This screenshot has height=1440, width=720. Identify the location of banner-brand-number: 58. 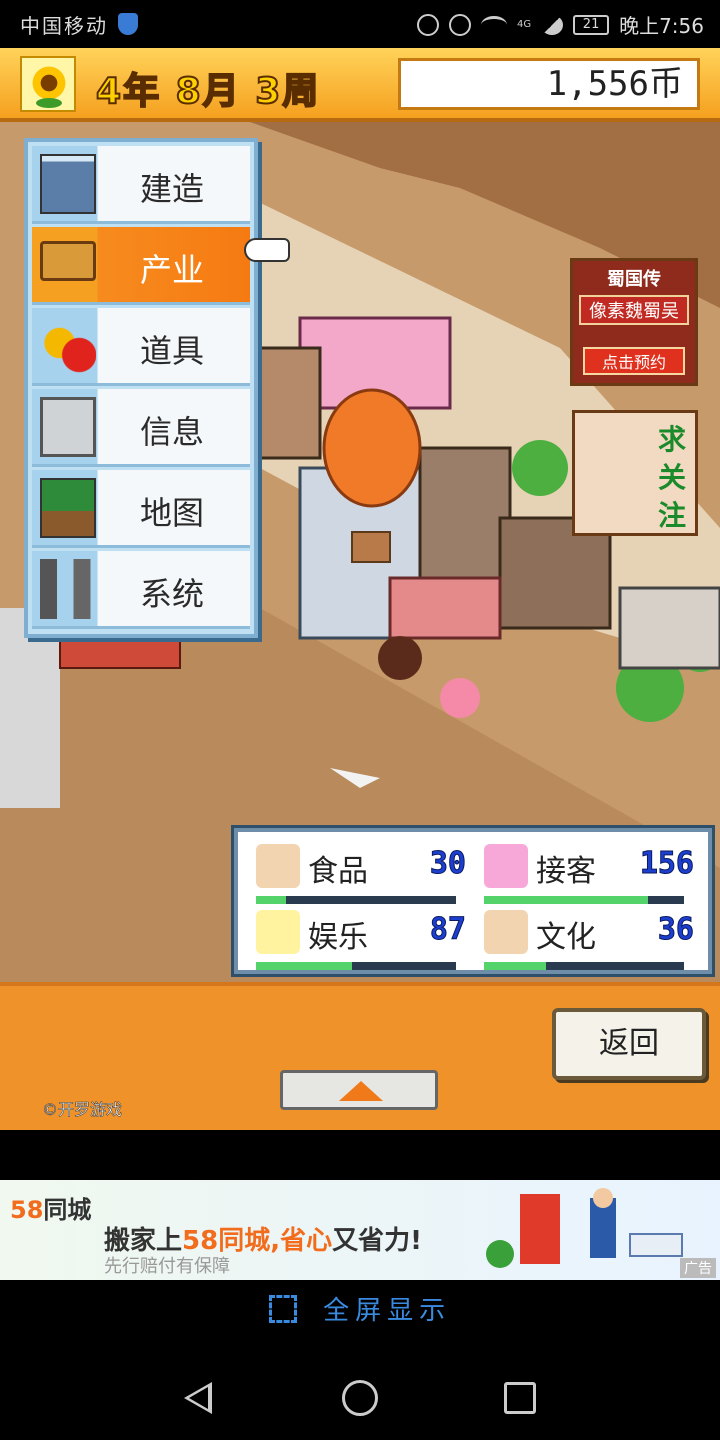
(27, 1210).